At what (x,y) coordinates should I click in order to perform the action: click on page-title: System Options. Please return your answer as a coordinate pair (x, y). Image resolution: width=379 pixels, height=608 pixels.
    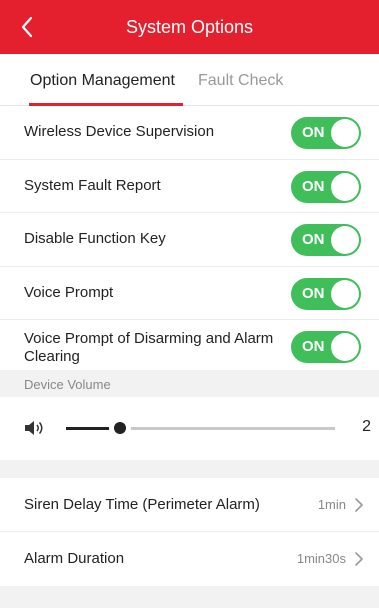
    Looking at the image, I should click on (189, 27).